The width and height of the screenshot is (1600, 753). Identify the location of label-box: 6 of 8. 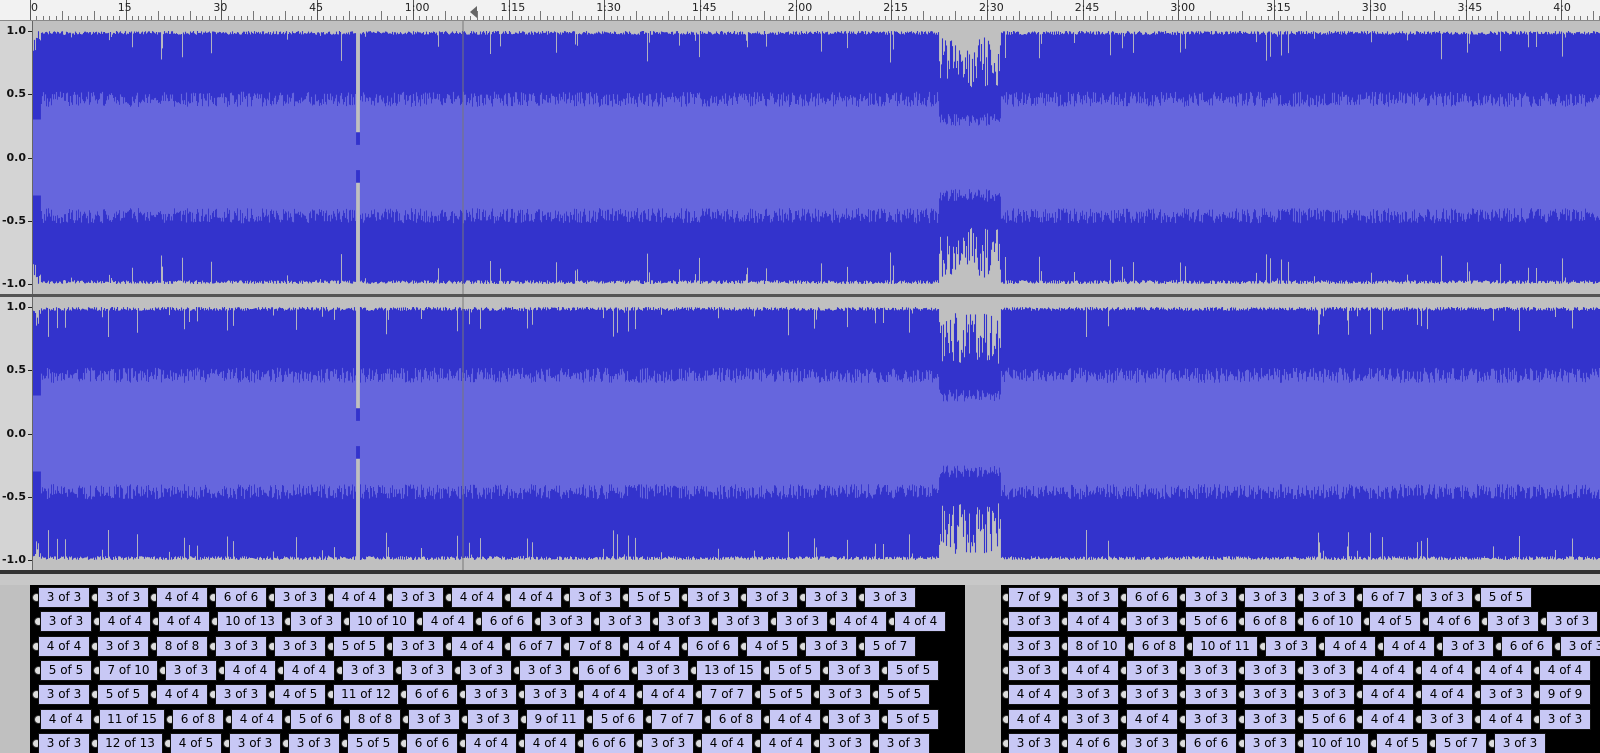
(198, 719).